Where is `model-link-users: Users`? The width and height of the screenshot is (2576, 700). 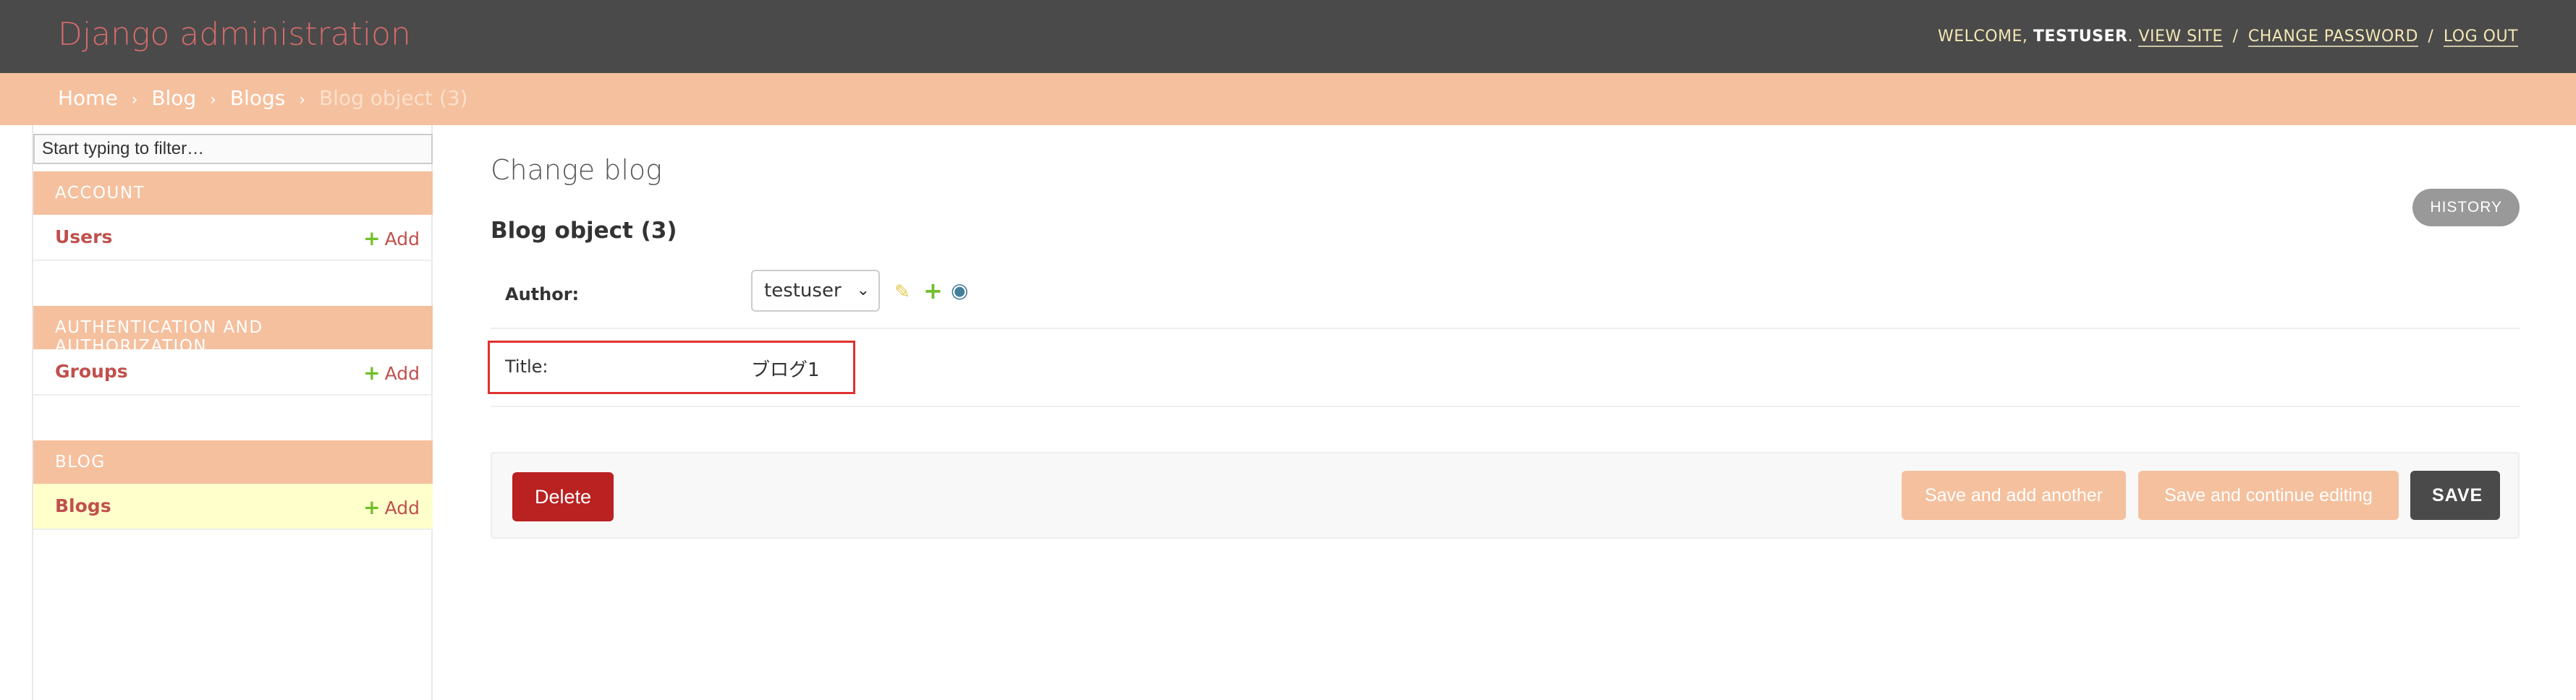 model-link-users: Users is located at coordinates (83, 236).